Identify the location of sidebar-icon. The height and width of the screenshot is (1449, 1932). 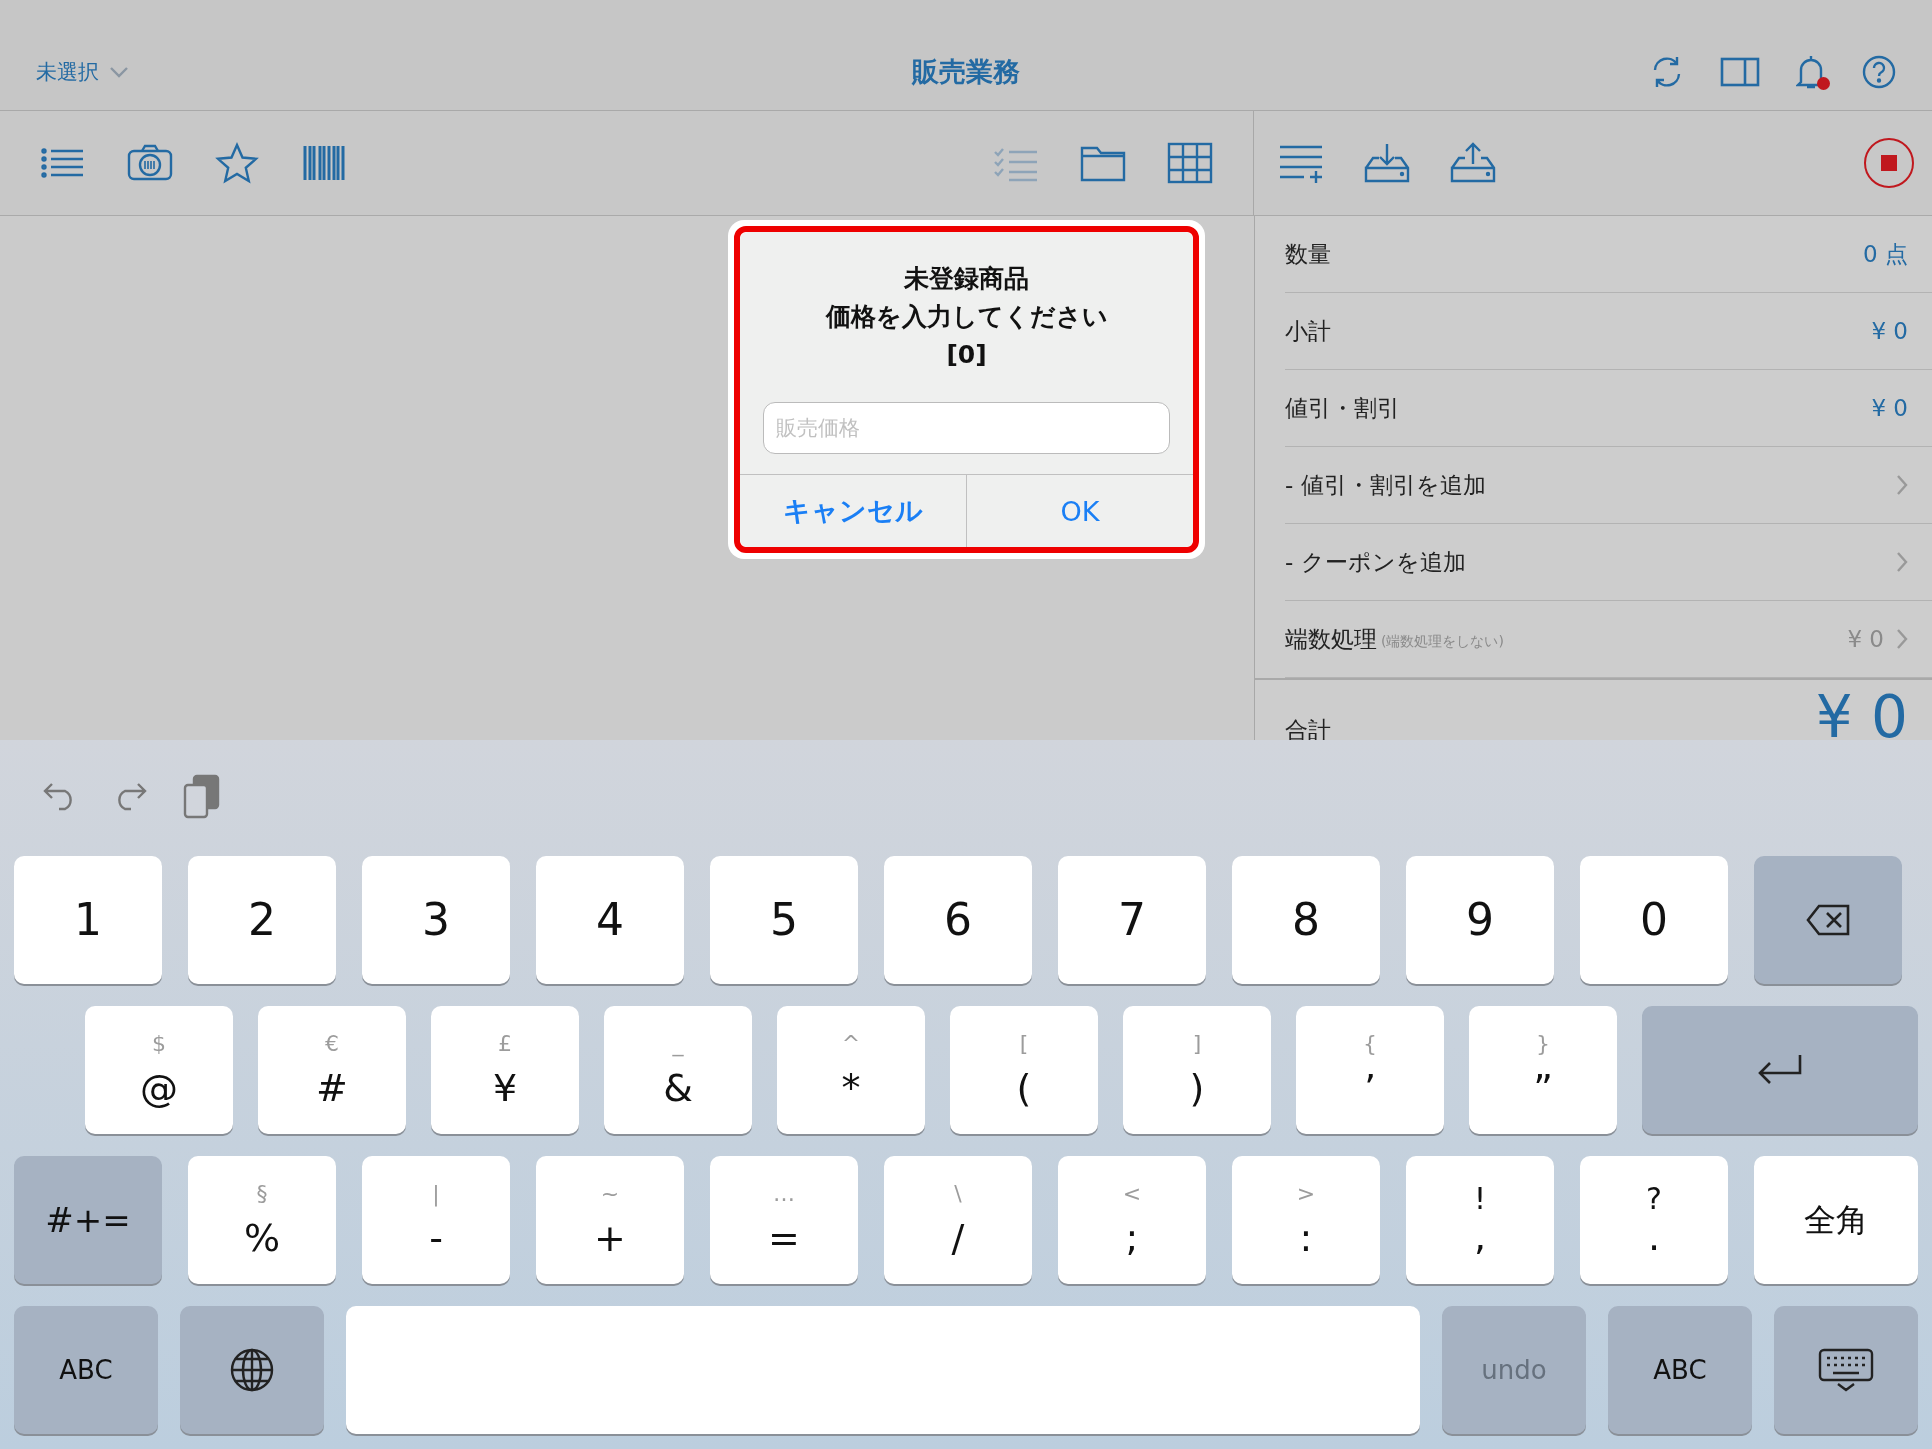
(1740, 72).